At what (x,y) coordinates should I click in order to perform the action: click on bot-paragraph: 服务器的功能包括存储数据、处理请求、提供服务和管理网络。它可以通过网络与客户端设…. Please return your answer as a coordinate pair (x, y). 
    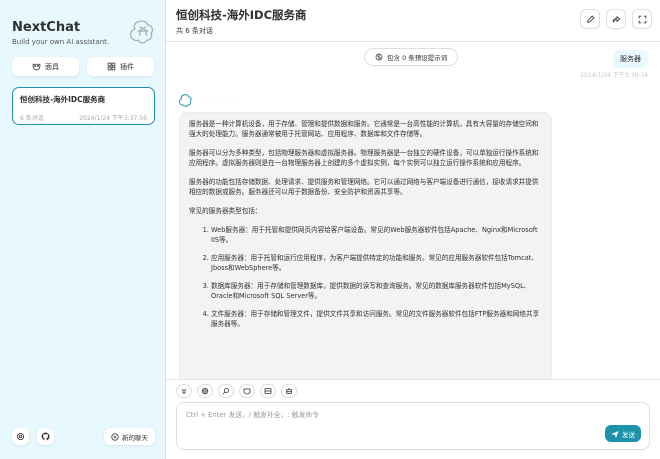
    Looking at the image, I should click on (364, 187).